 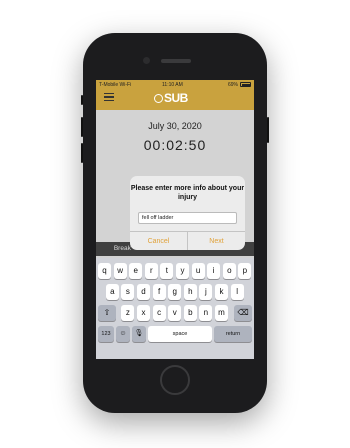 I want to click on logo-text: SUB, so click(x=176, y=98).